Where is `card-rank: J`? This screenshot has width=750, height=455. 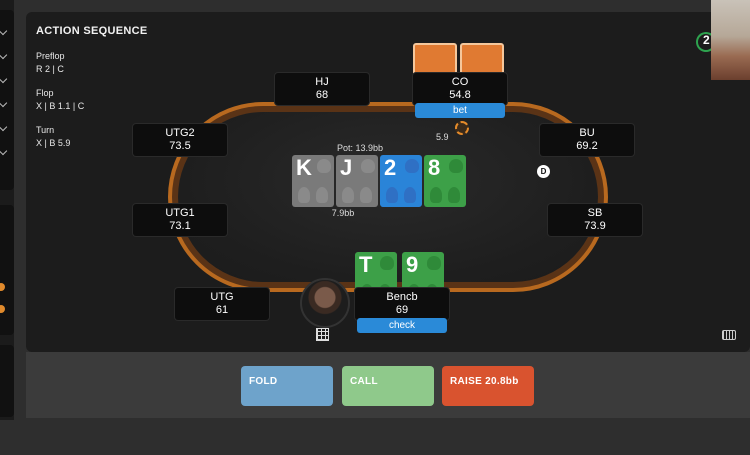
card-rank: J is located at coordinates (346, 167).